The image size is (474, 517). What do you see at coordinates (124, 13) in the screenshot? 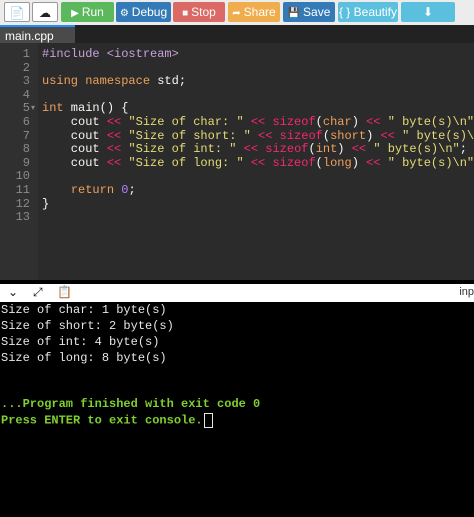
I see `debug-icon: ⚙` at bounding box center [124, 13].